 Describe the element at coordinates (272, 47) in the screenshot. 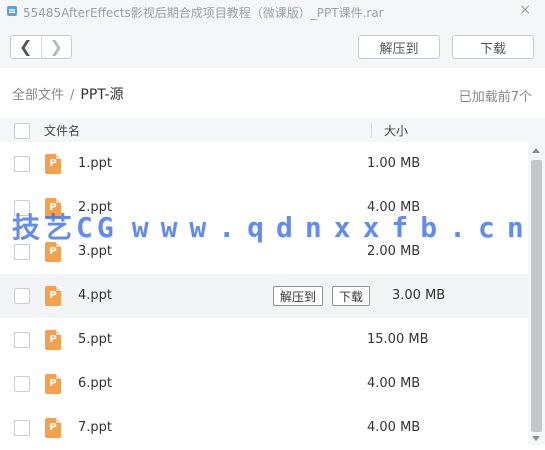

I see `toolbar: ❮ ❯ 解压到 下载` at that location.